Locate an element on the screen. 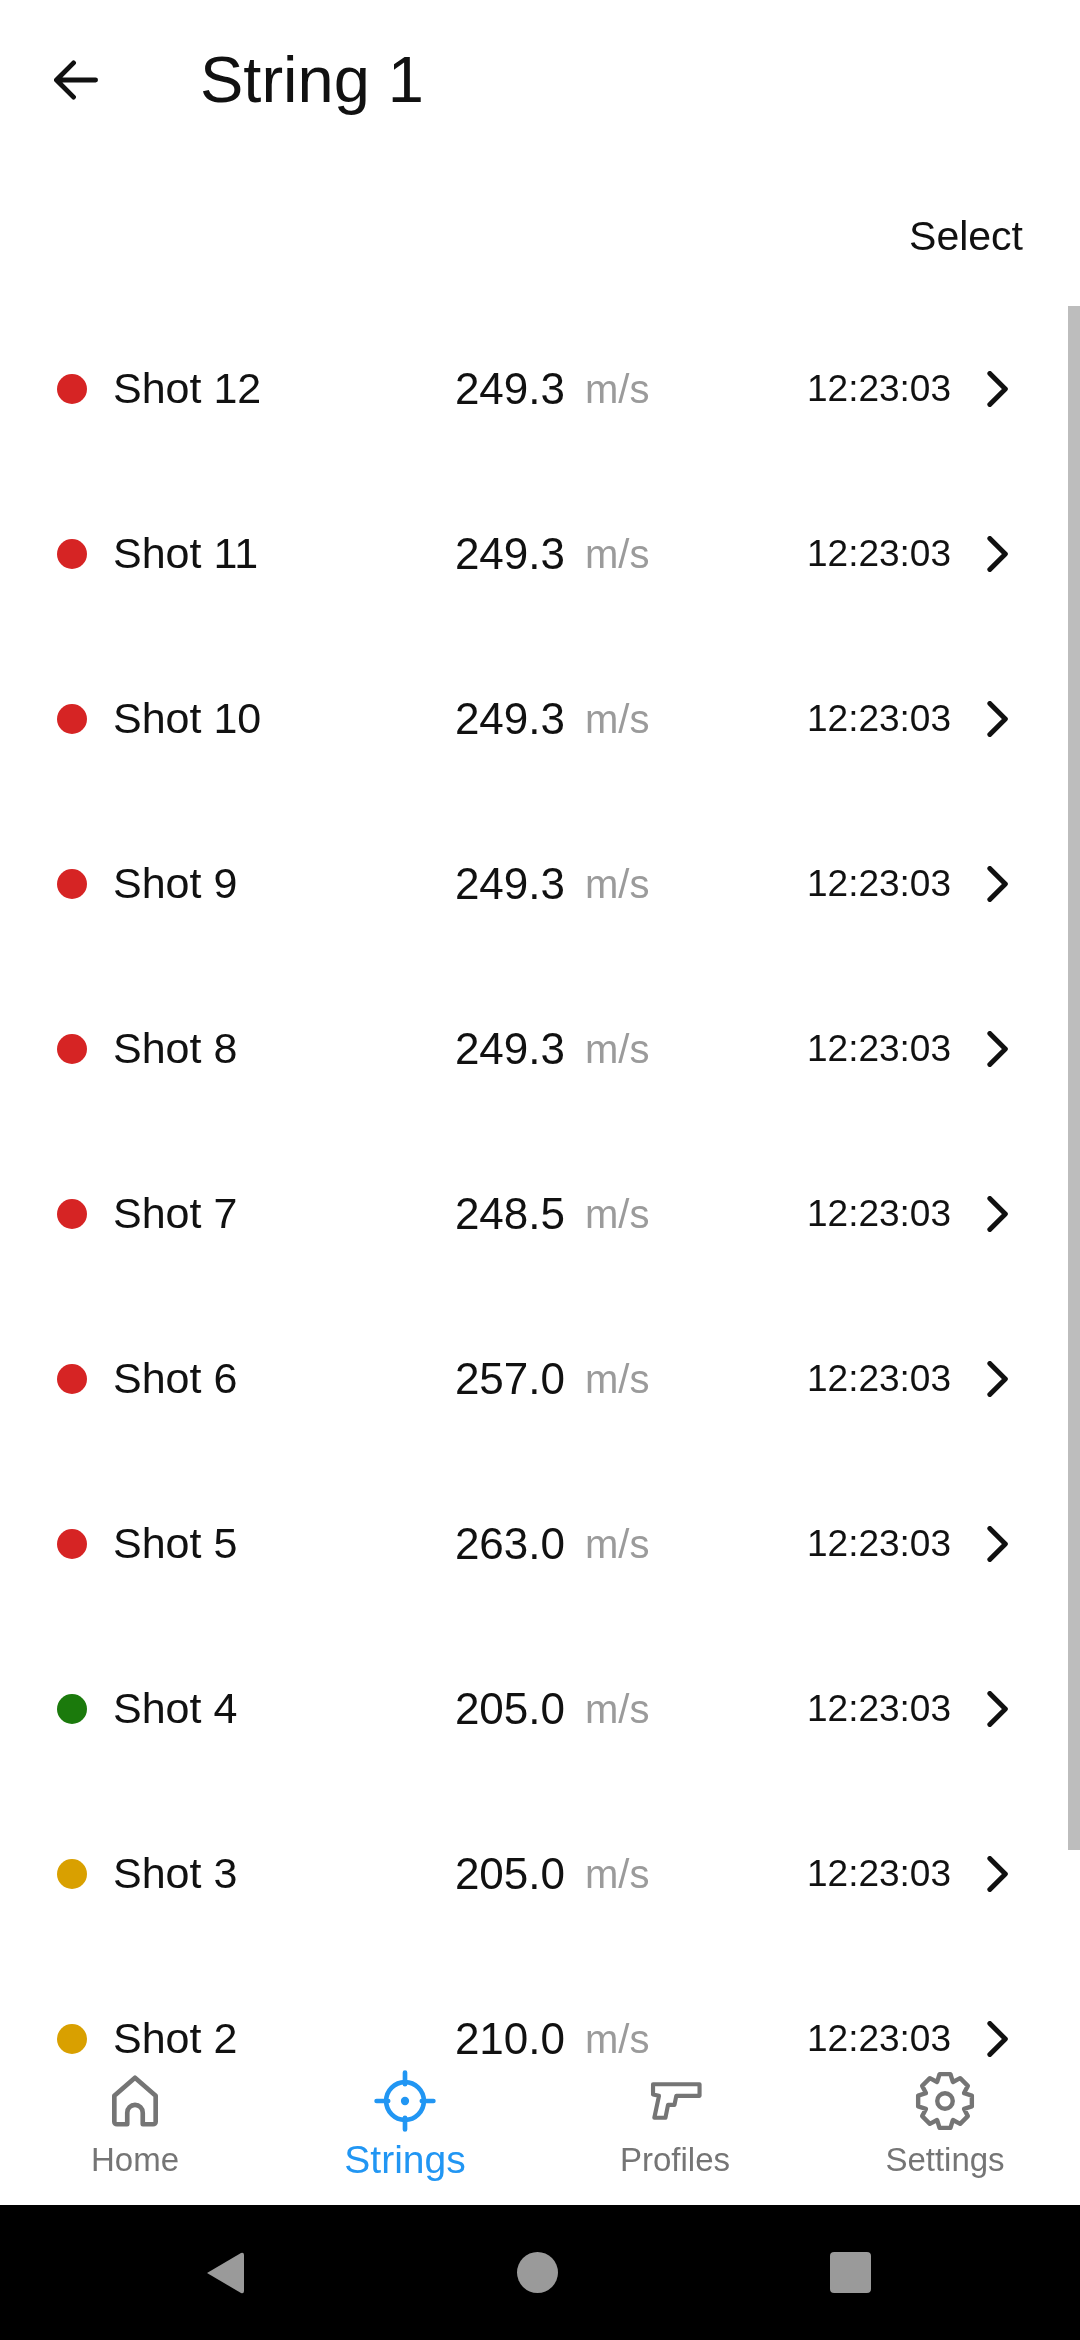  nav-tab: Settings is located at coordinates (945, 2129).